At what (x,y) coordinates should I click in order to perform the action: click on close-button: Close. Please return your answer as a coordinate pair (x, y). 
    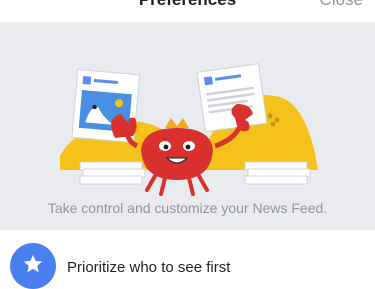
    Looking at the image, I should click on (341, 5).